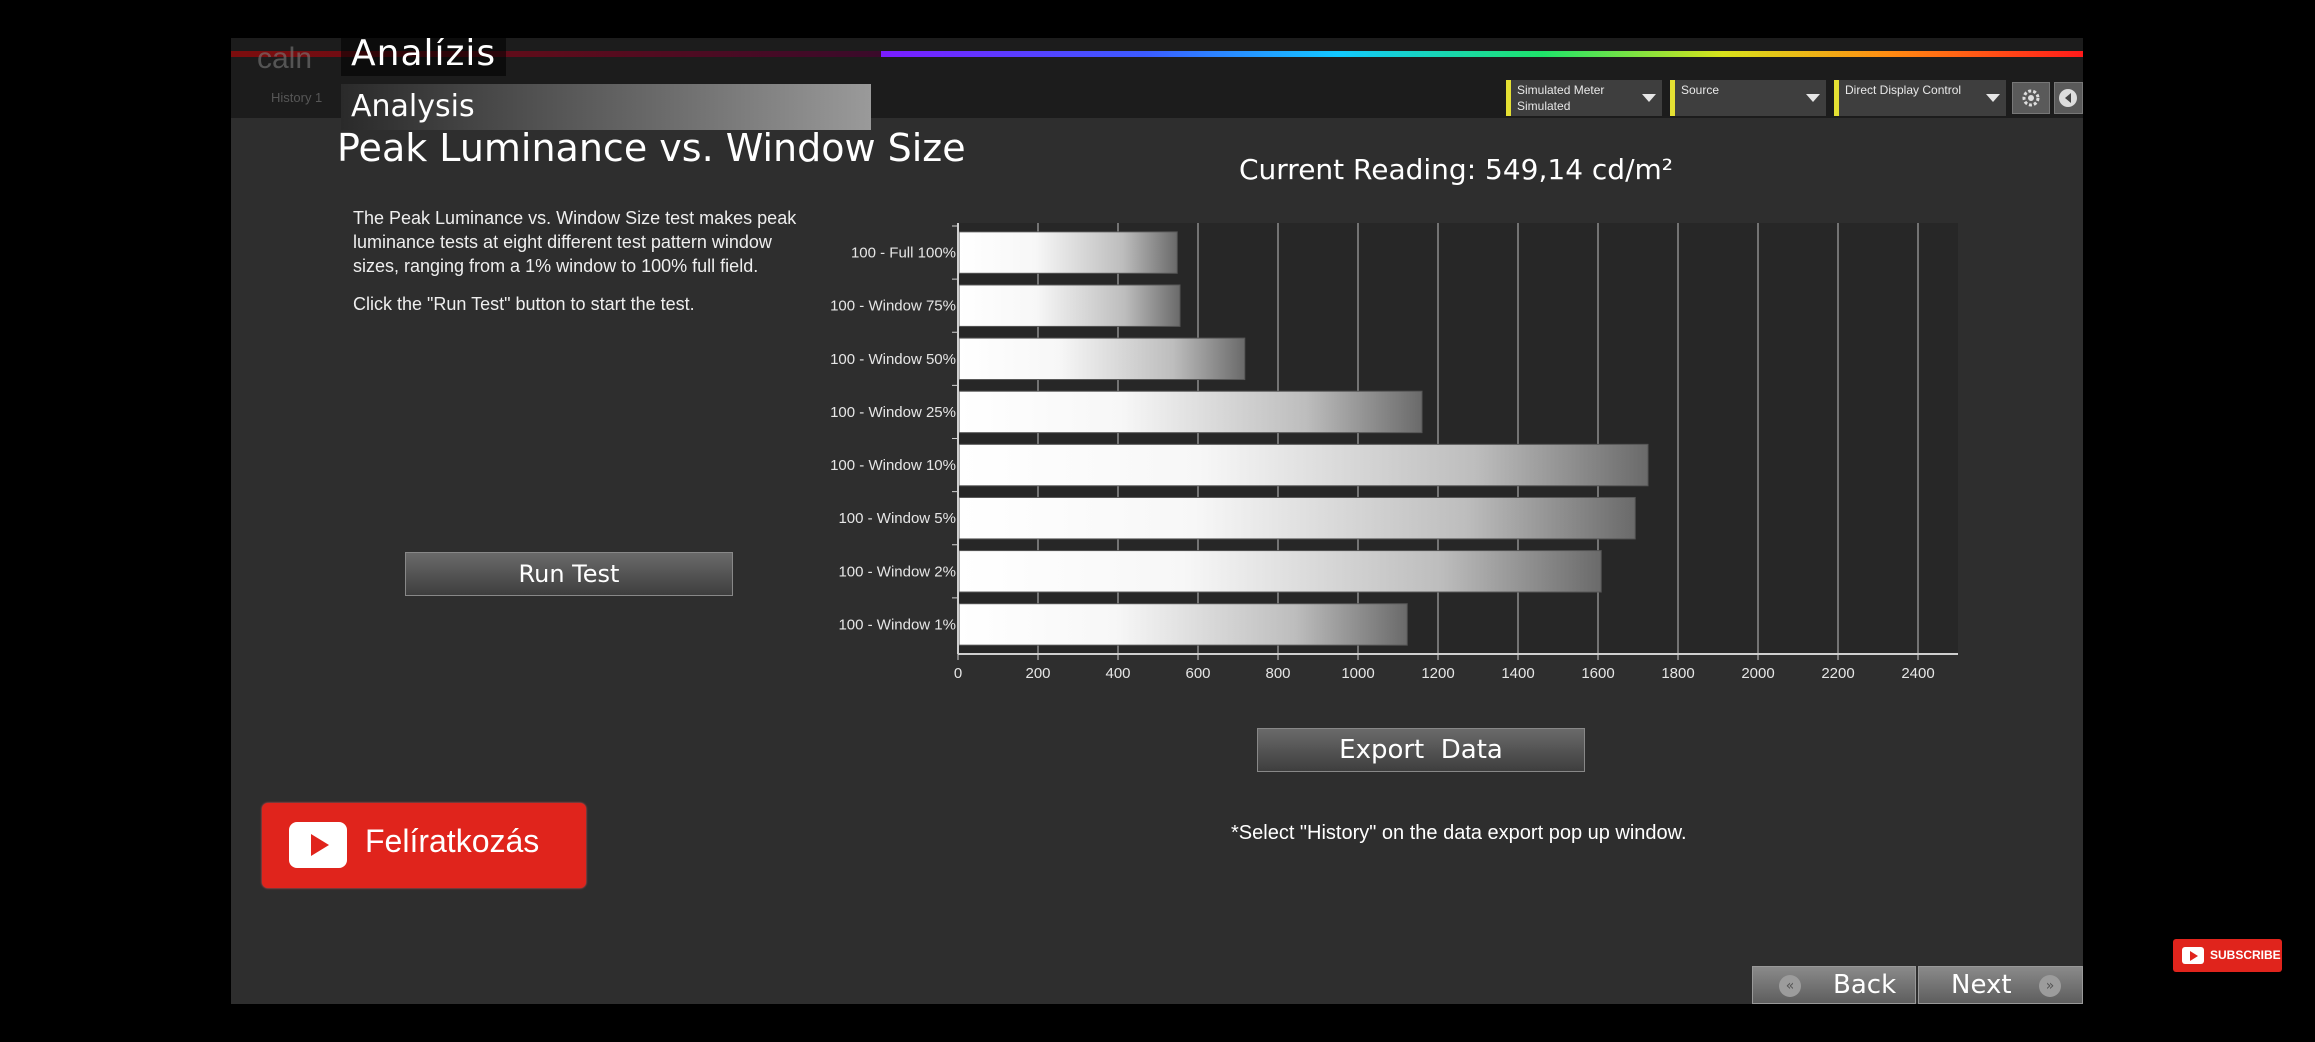 The image size is (2315, 1042). I want to click on arrow-left-icon, so click(2068, 98).